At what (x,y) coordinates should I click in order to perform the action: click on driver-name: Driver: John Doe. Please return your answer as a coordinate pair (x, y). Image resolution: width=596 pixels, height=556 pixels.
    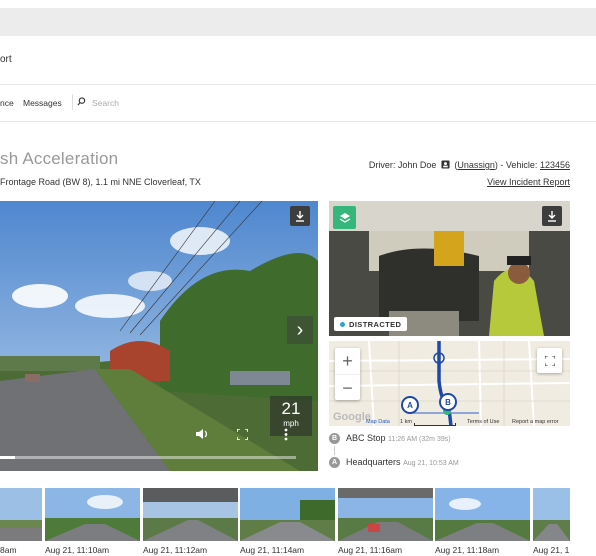
    Looking at the image, I should click on (402, 165).